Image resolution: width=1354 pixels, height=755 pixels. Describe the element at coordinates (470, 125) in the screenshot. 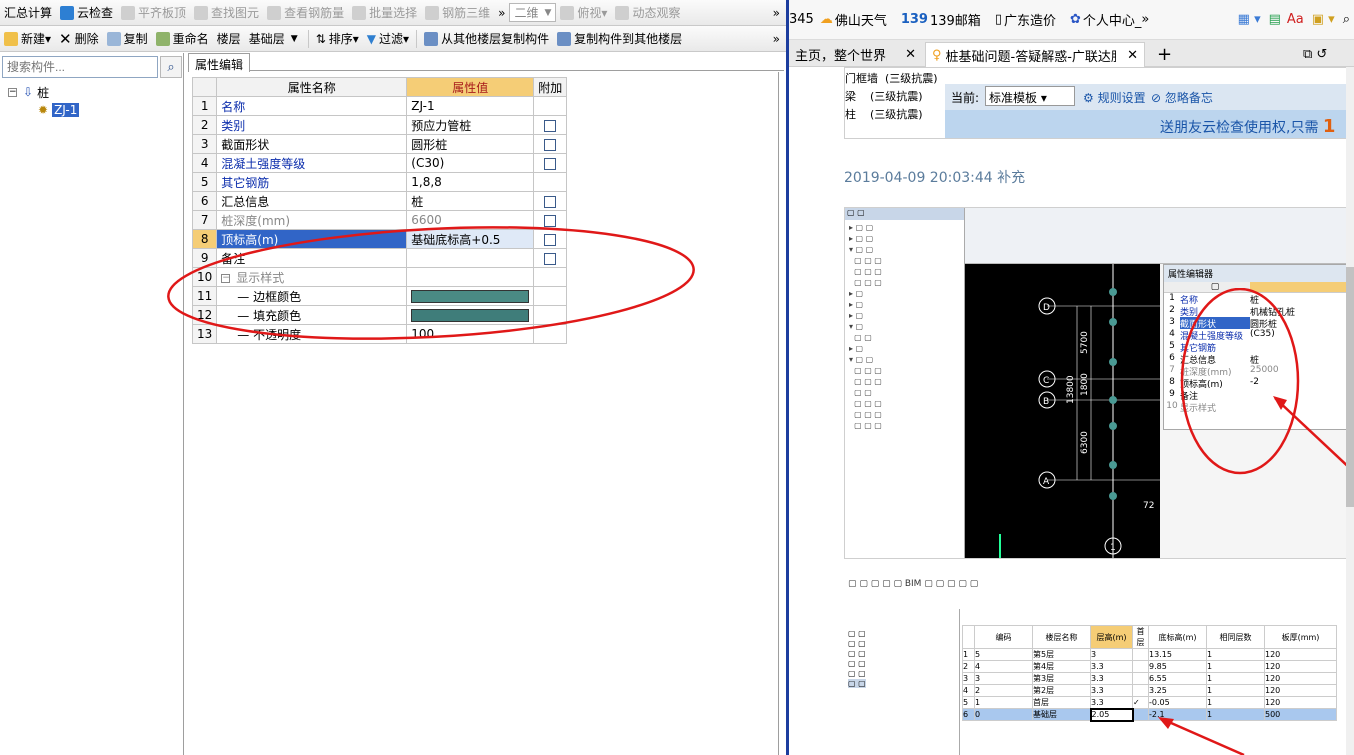

I see `property-value: 预应力管桩` at that location.